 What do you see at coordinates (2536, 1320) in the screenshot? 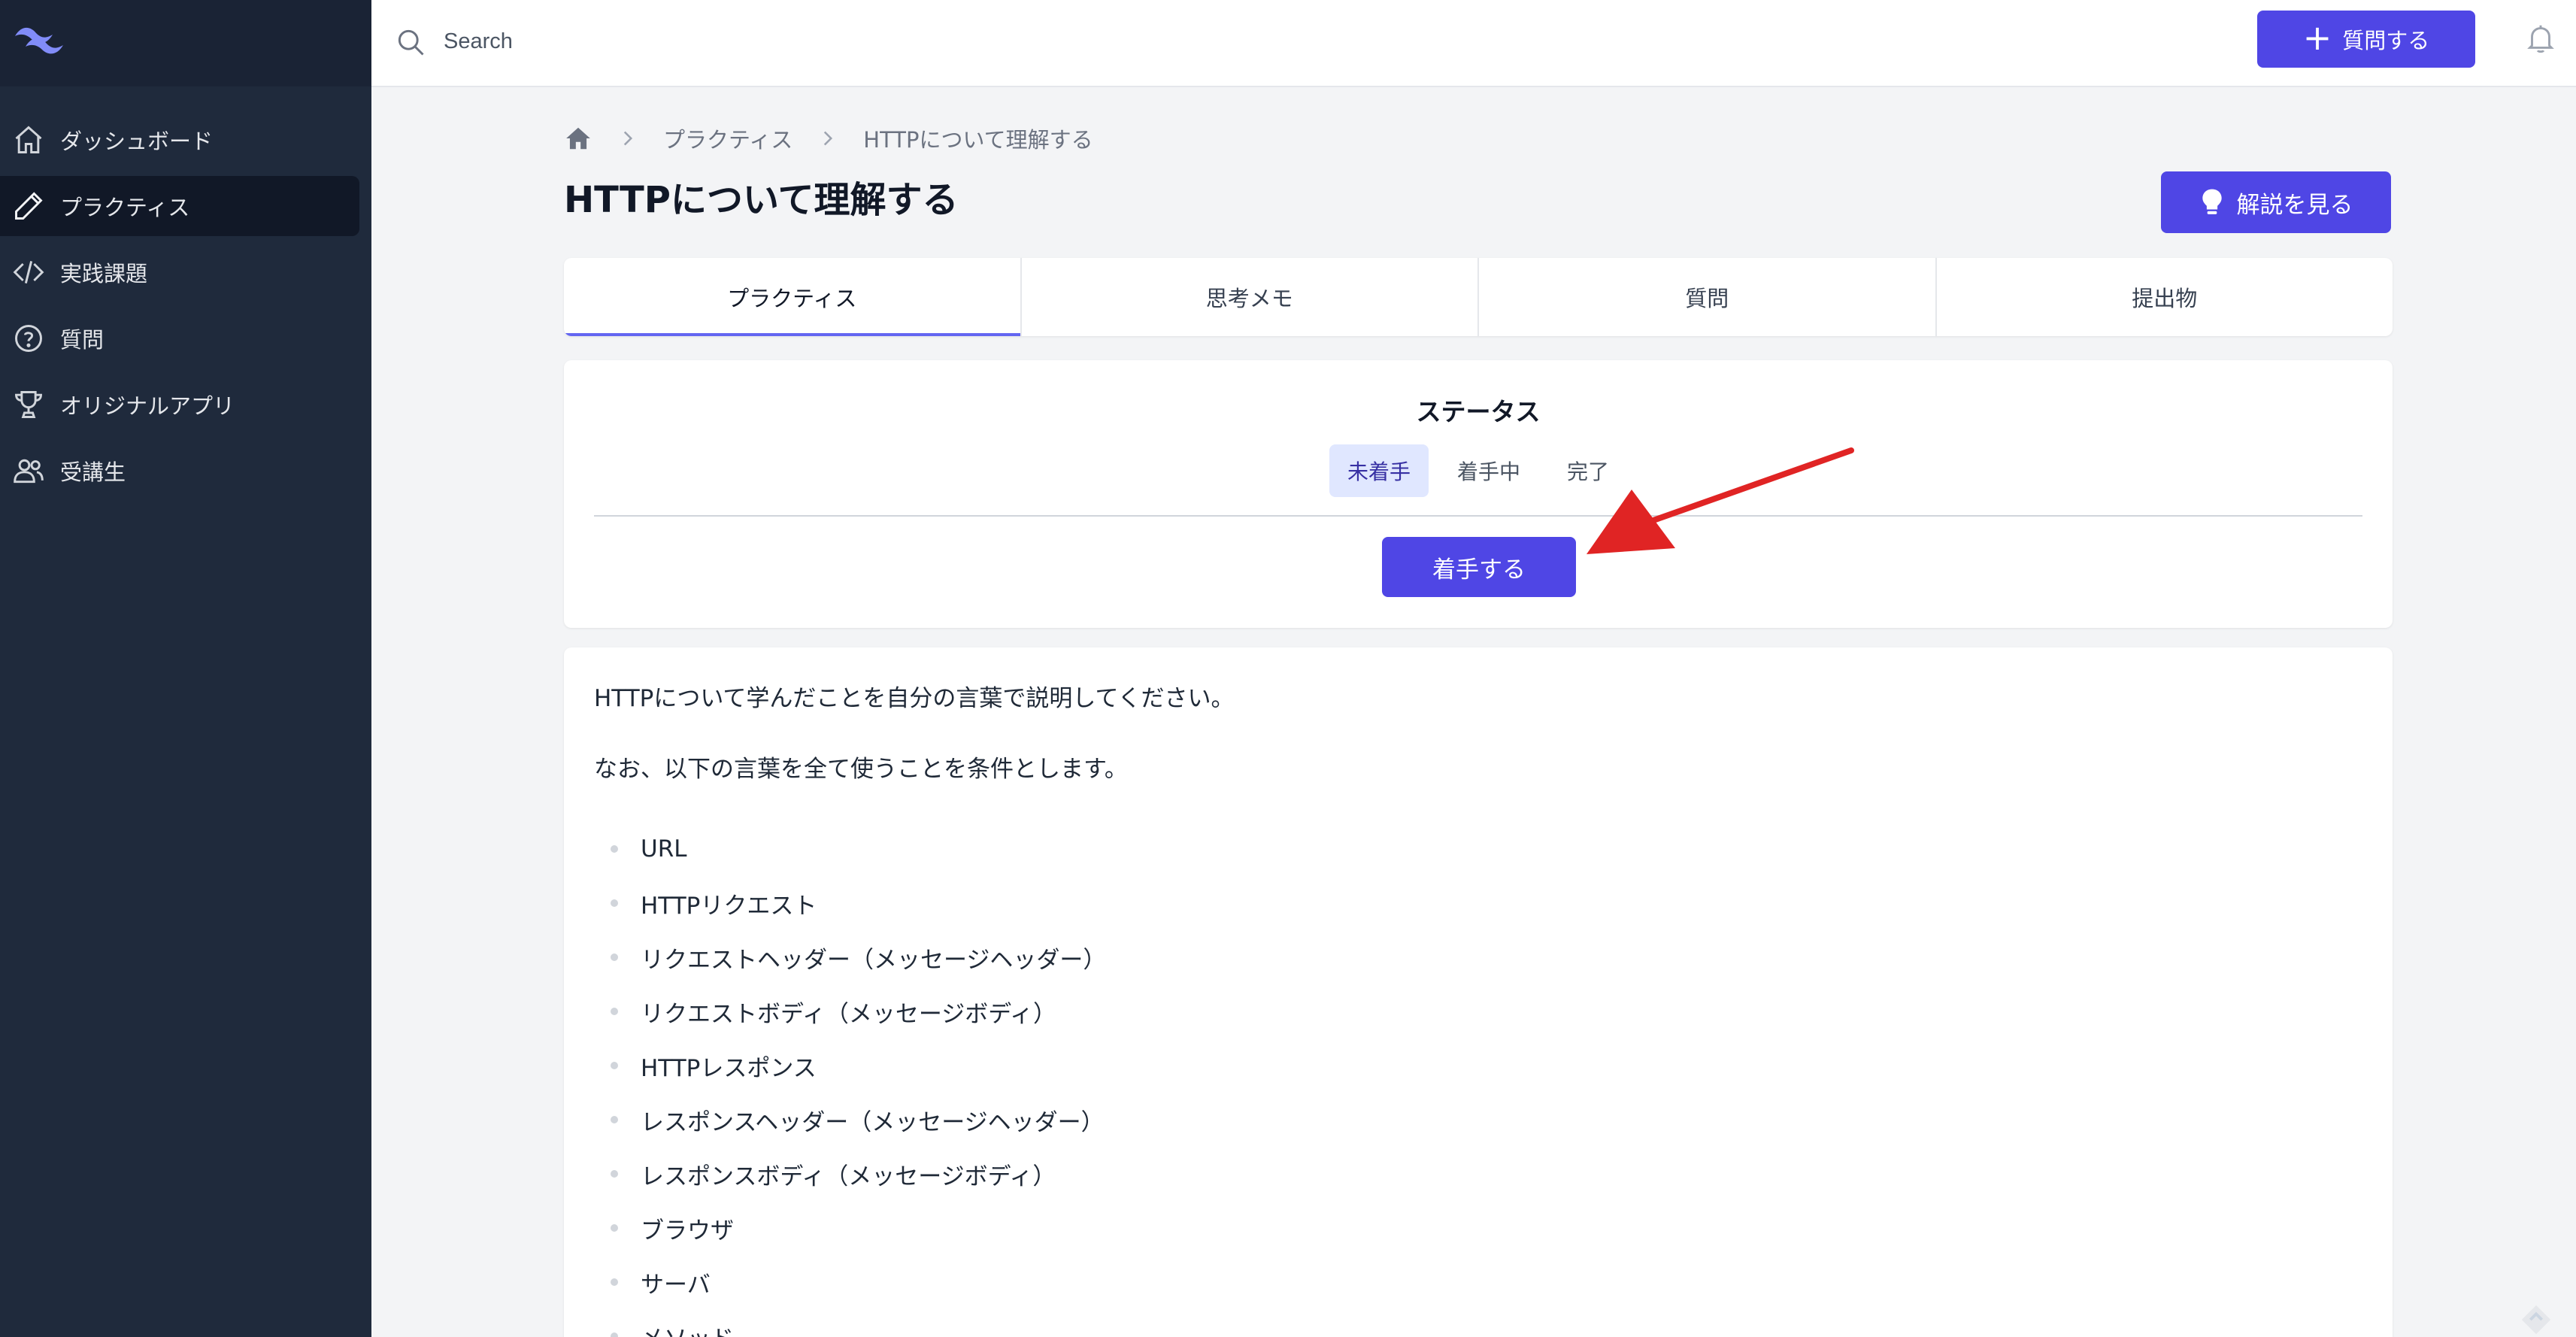
I see `diamond-logo-icon` at bounding box center [2536, 1320].